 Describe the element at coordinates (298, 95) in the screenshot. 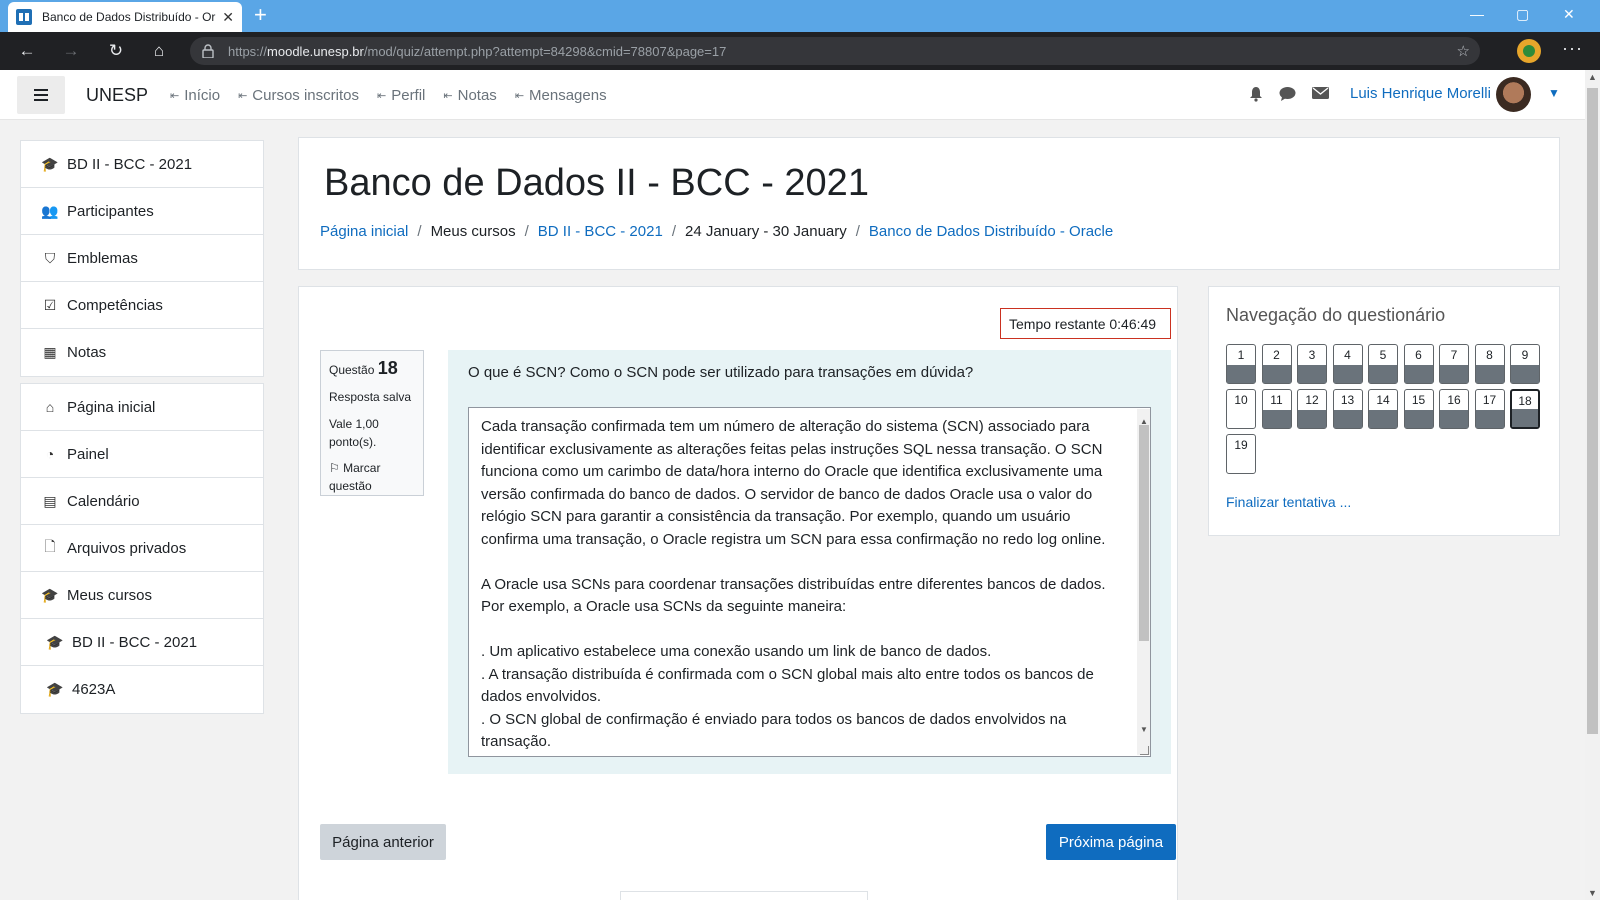

I see `nav-link-cursos: ⇤ Cursos inscritos` at that location.